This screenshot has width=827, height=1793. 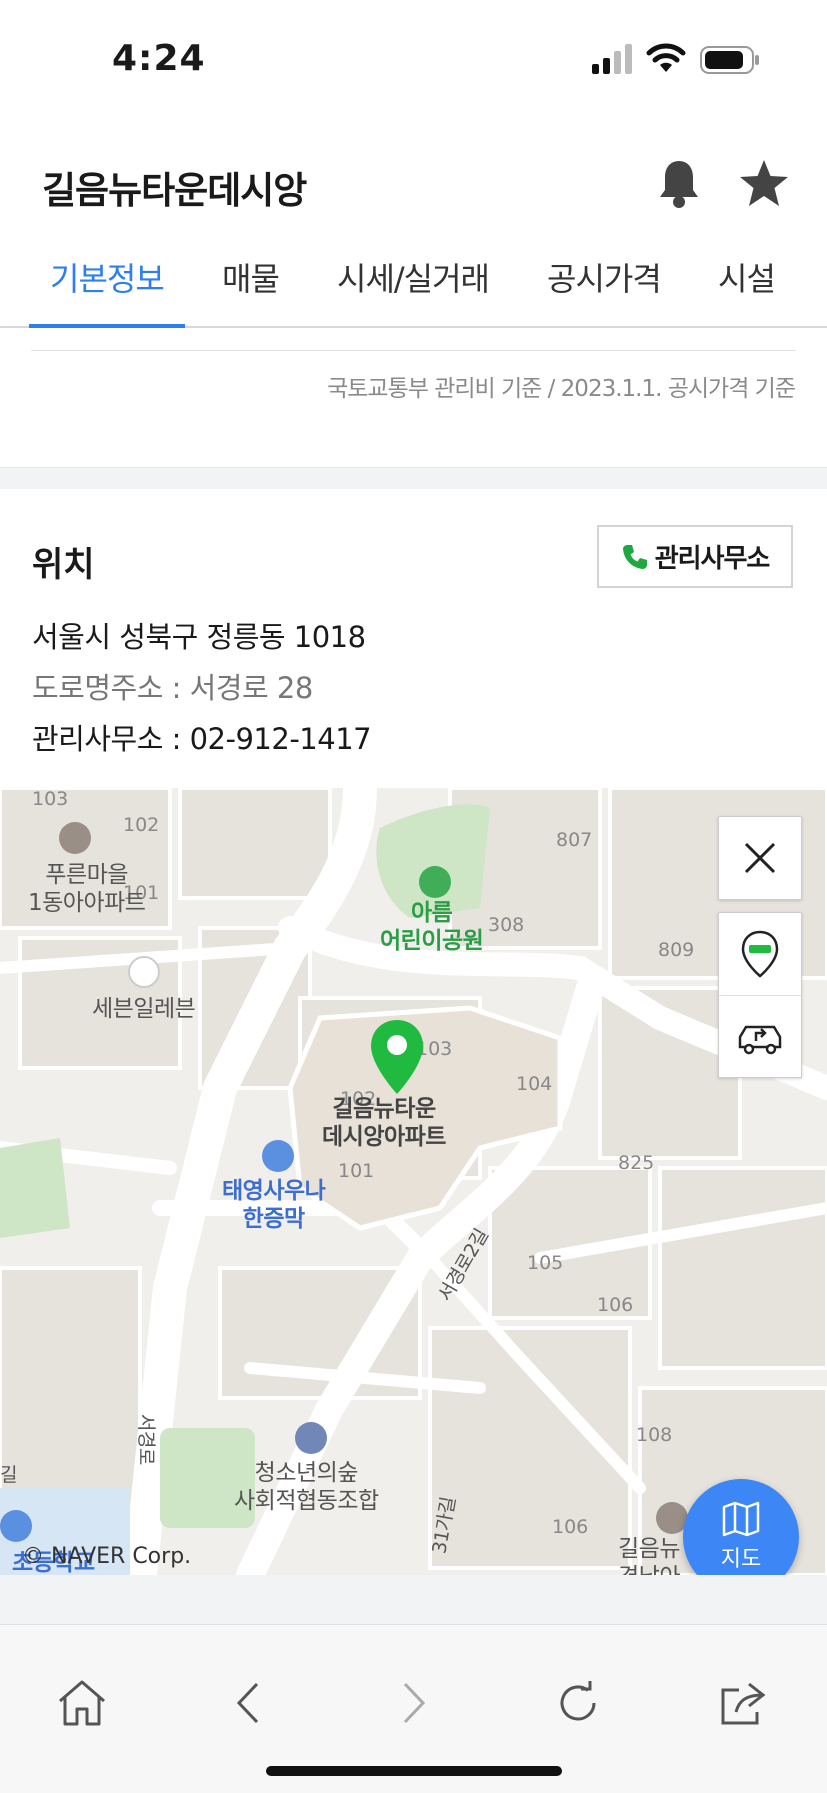 What do you see at coordinates (435, 882) in the screenshot?
I see `park-poi-icon` at bounding box center [435, 882].